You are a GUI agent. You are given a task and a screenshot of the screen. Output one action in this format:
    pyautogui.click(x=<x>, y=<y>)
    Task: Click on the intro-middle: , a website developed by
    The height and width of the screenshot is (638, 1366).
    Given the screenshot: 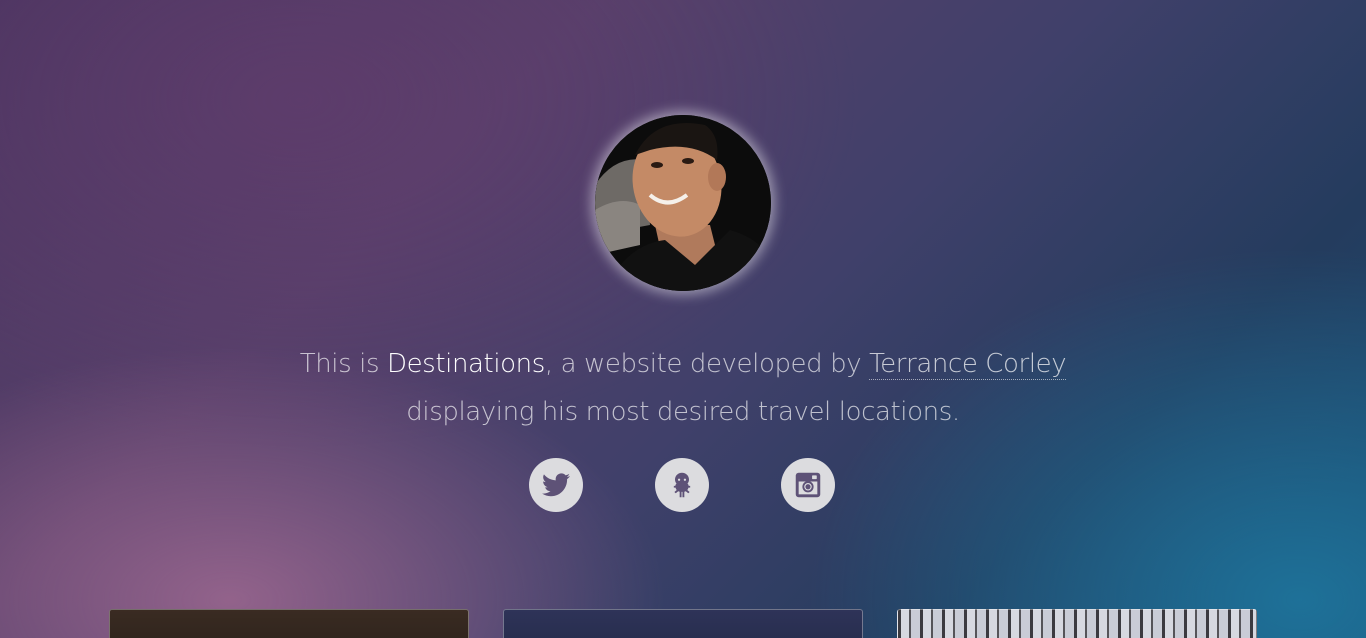 What is the action you would take?
    pyautogui.click(x=707, y=364)
    